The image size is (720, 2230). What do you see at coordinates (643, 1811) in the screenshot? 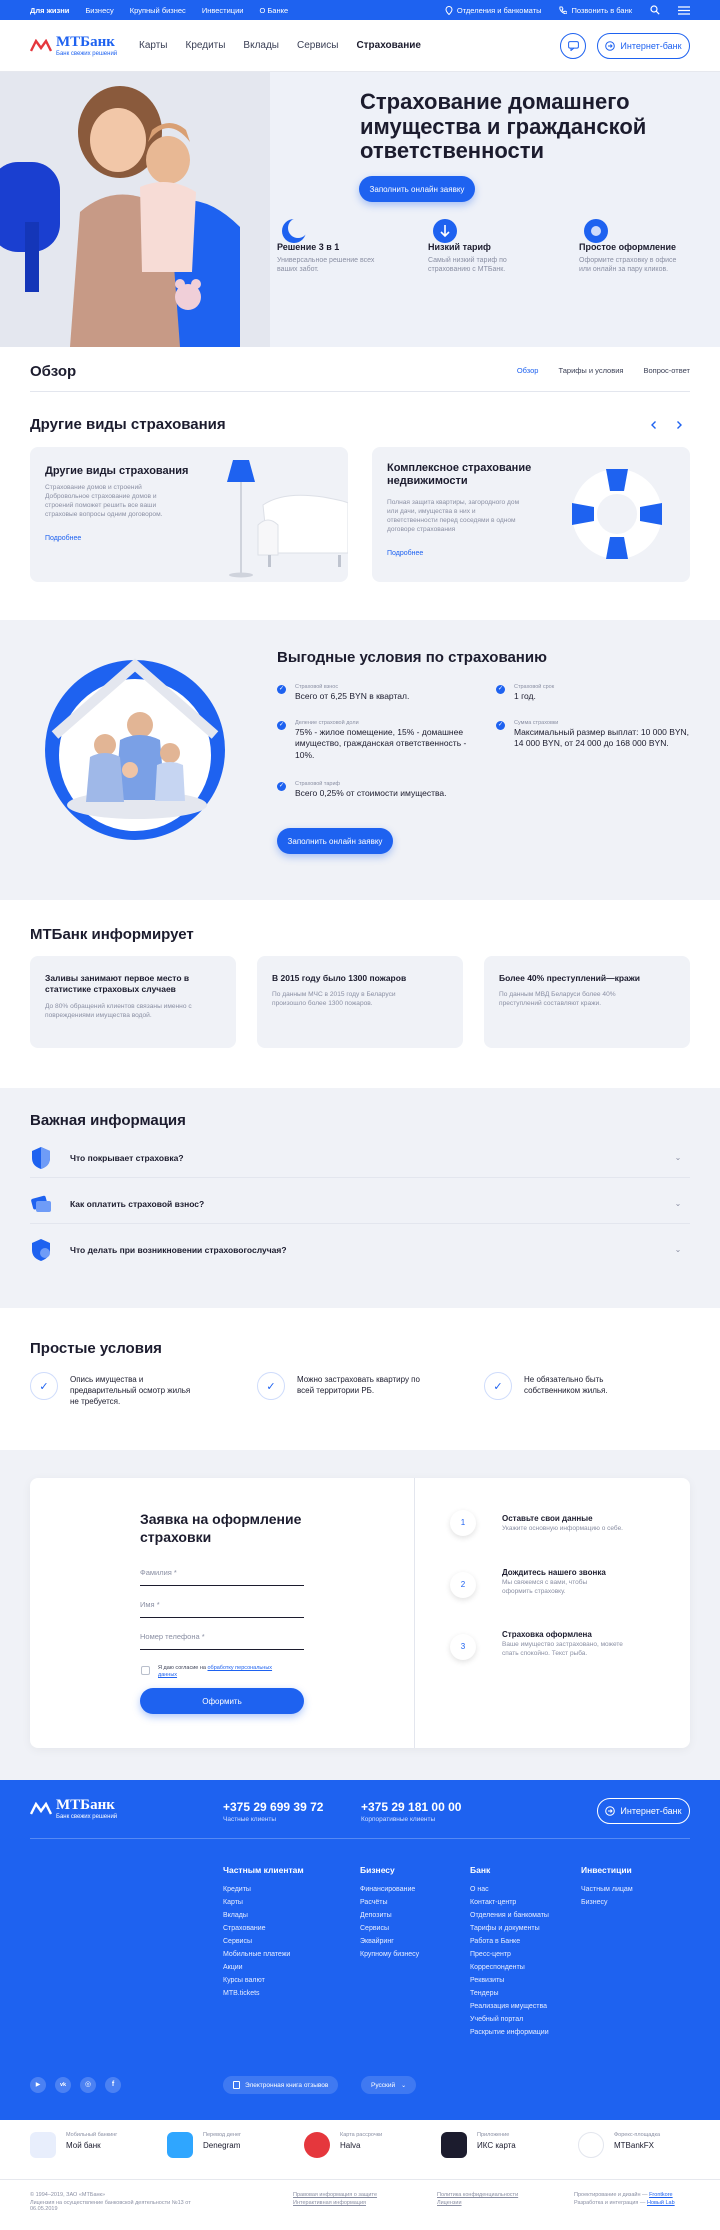
I see `footer-internet-bank-button: Интернет-банк` at bounding box center [643, 1811].